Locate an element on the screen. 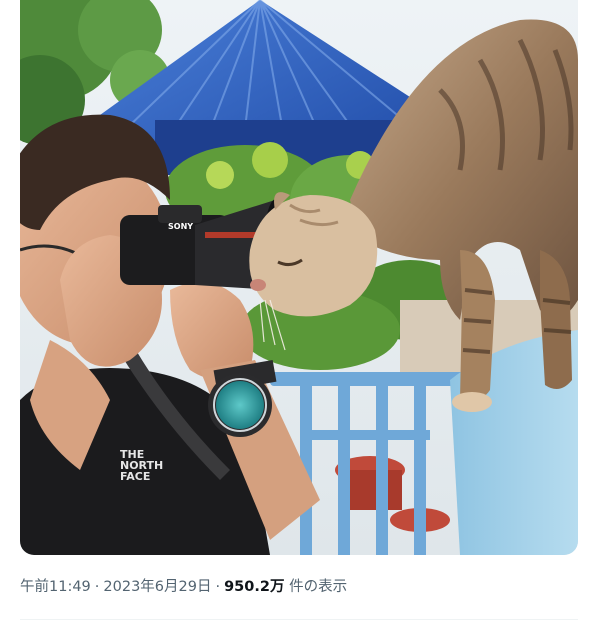 The height and width of the screenshot is (630, 598). view-count-label: 件の表示 is located at coordinates (318, 587).